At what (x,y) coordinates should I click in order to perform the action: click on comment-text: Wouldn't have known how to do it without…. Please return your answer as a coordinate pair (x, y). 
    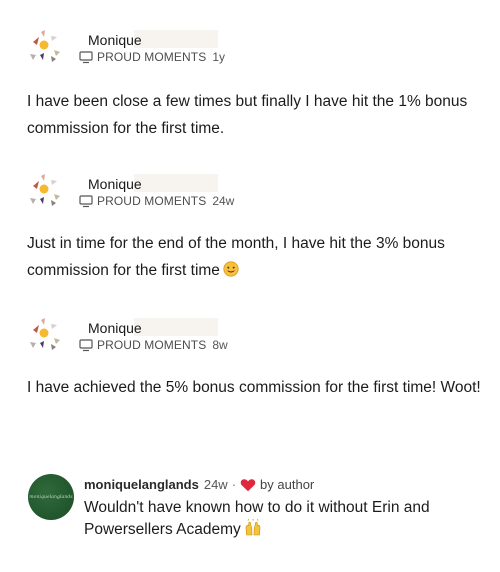
    Looking at the image, I should click on (286, 519).